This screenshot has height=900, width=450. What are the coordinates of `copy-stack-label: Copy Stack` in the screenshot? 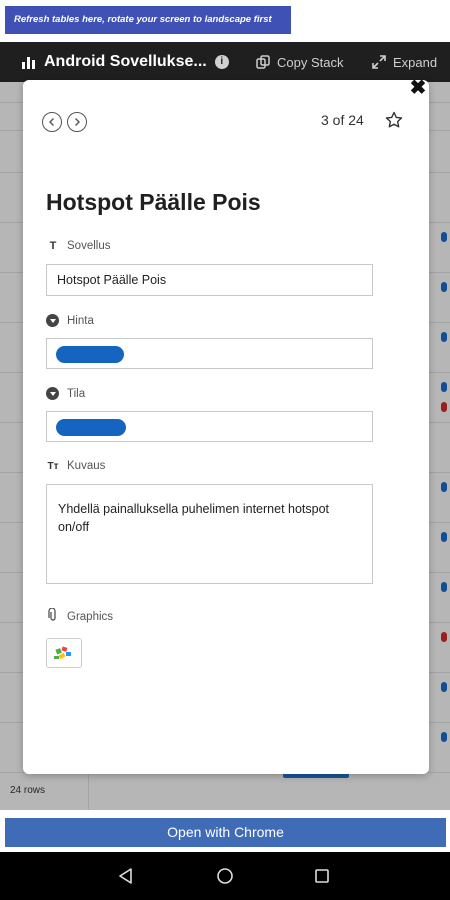 It's located at (310, 62).